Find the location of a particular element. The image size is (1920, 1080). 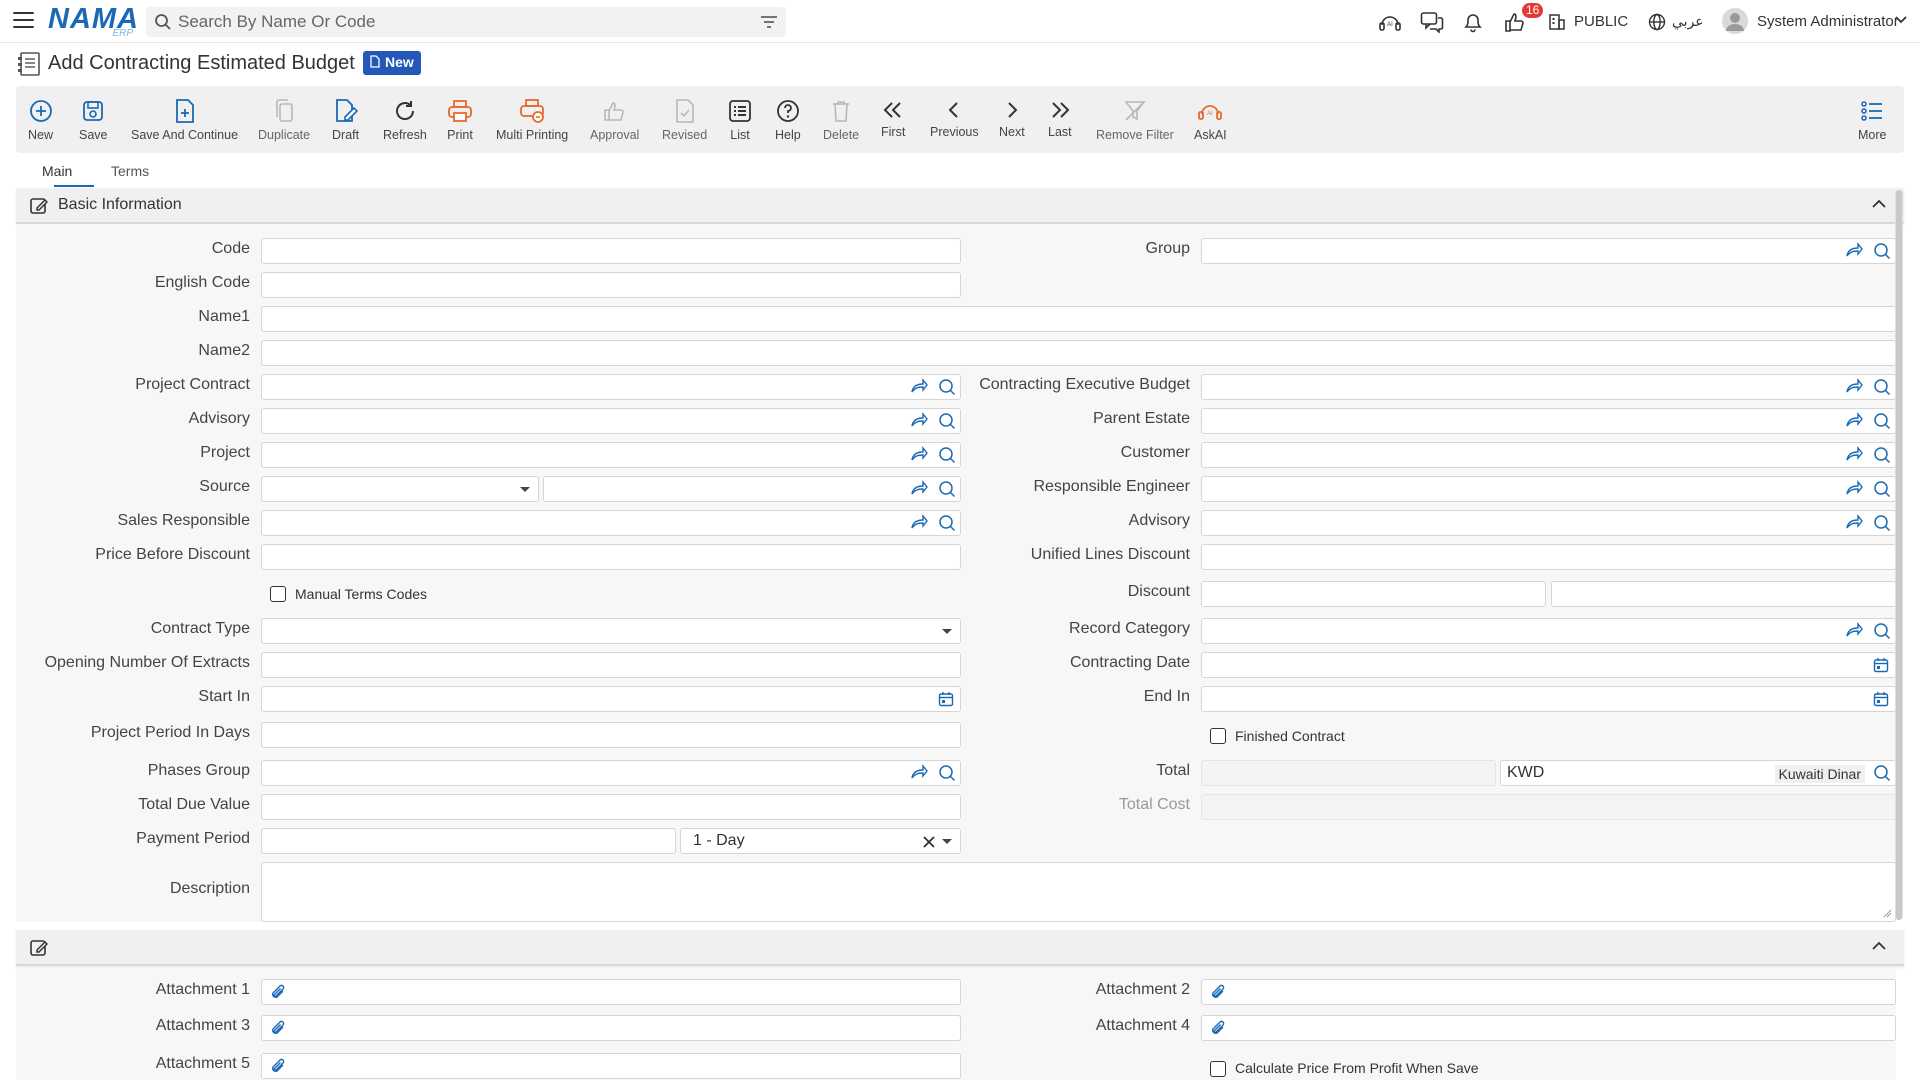

advisory-field is located at coordinates (611, 421).